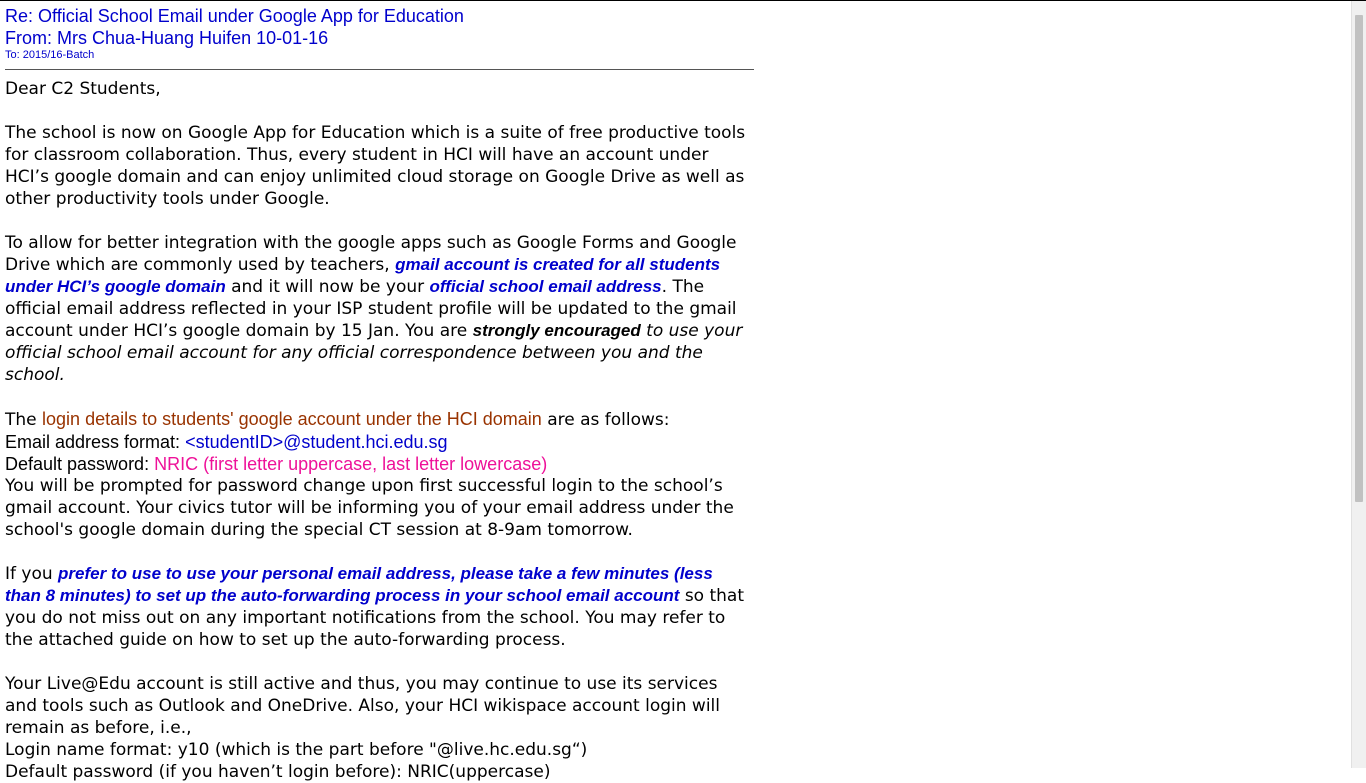 The image size is (1366, 783). What do you see at coordinates (545, 286) in the screenshot?
I see `emphasis-official-email: official school email address` at bounding box center [545, 286].